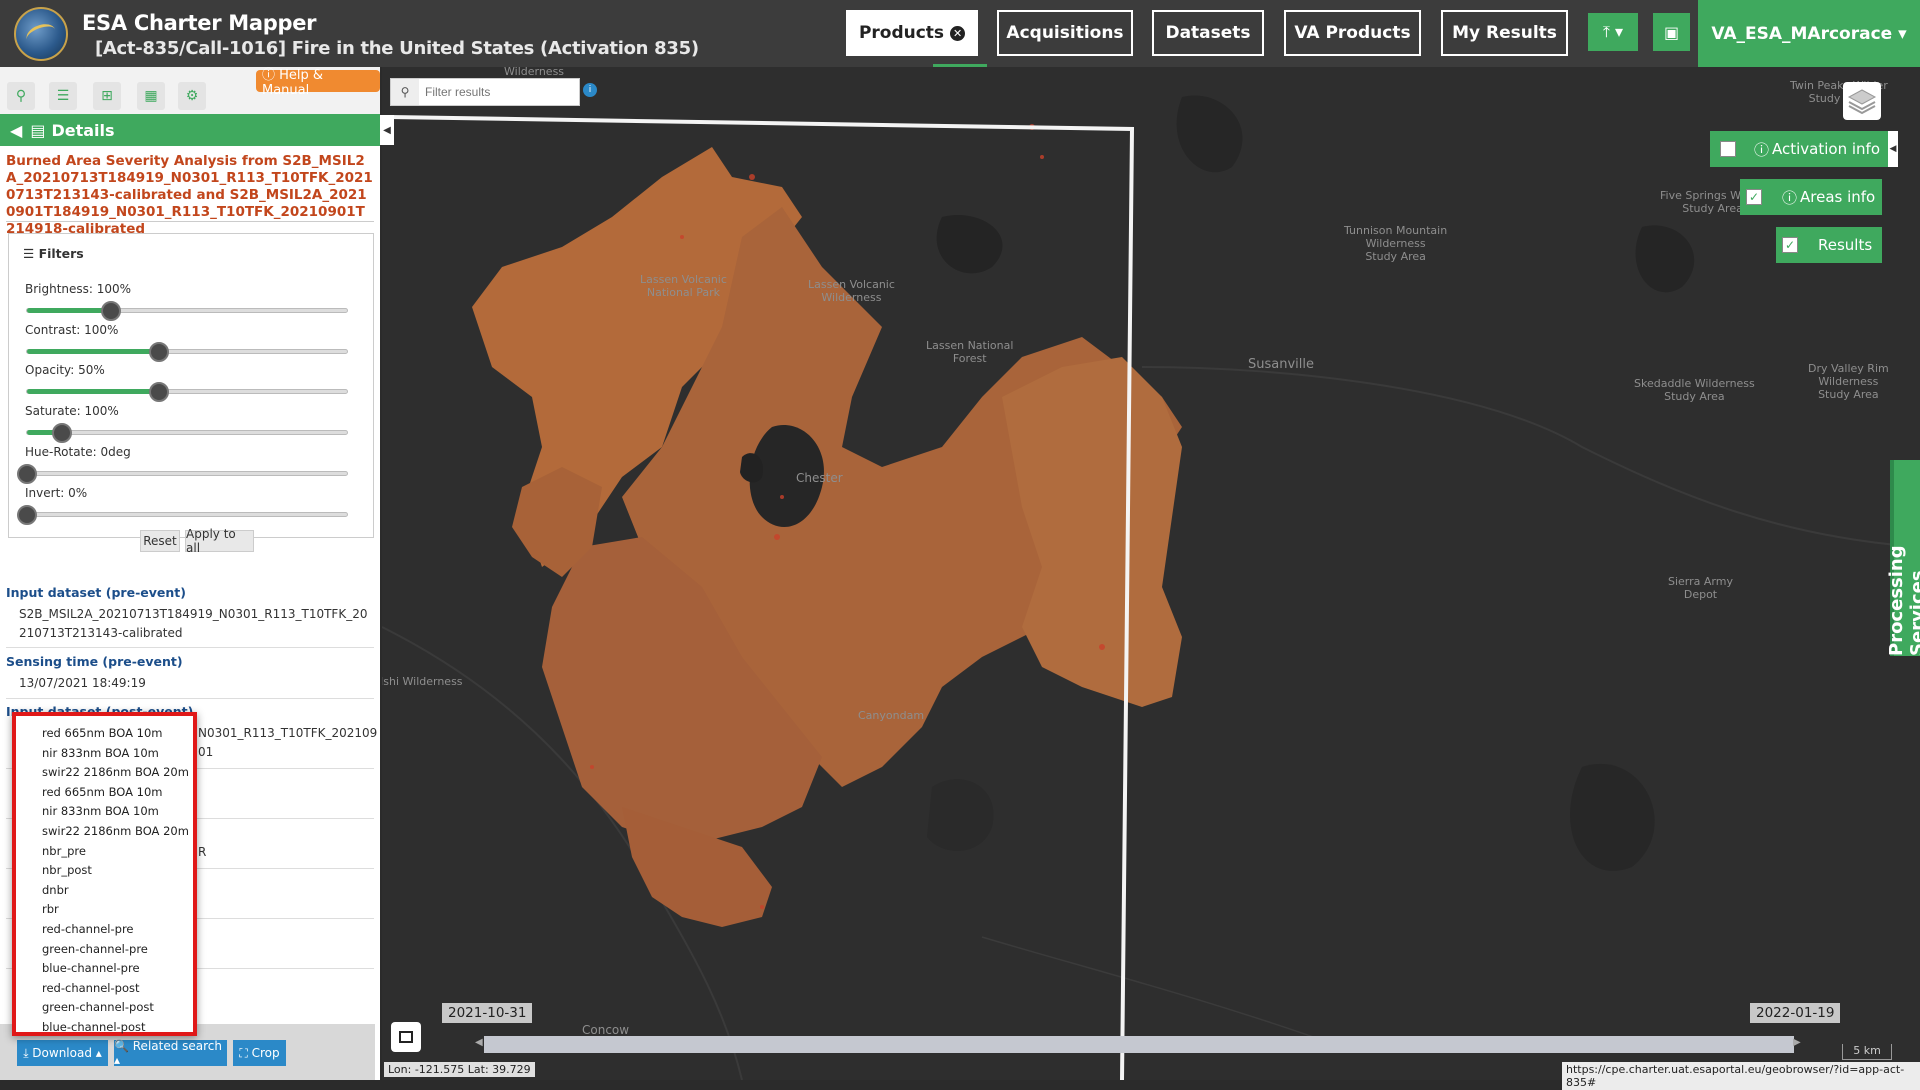  Describe the element at coordinates (1762, 149) in the screenshot. I see `info-icon: ⓘ` at that location.